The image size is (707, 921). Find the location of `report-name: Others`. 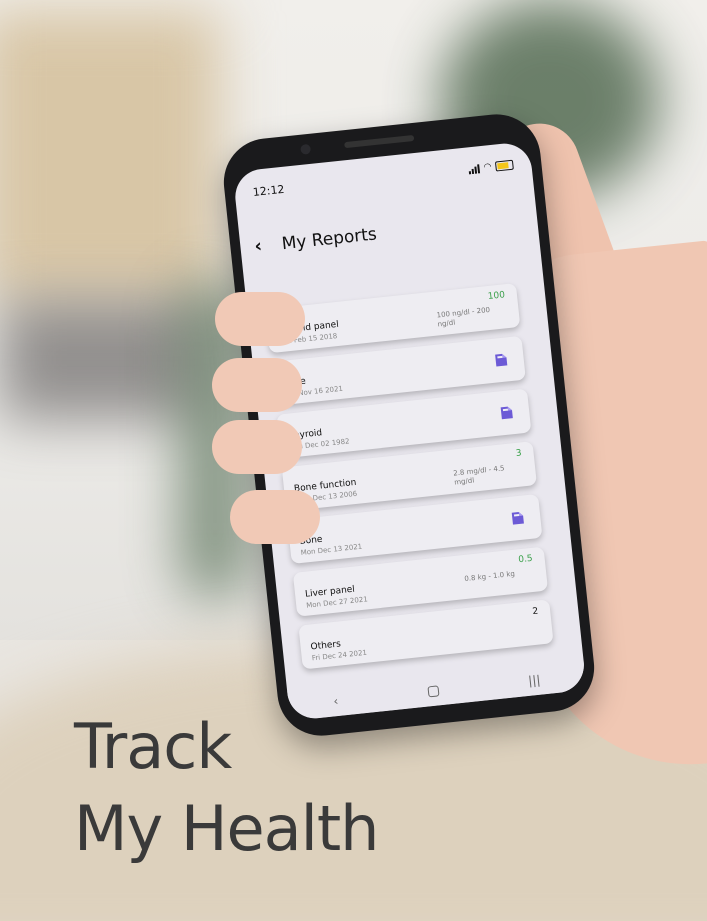

report-name: Others is located at coordinates (326, 646).